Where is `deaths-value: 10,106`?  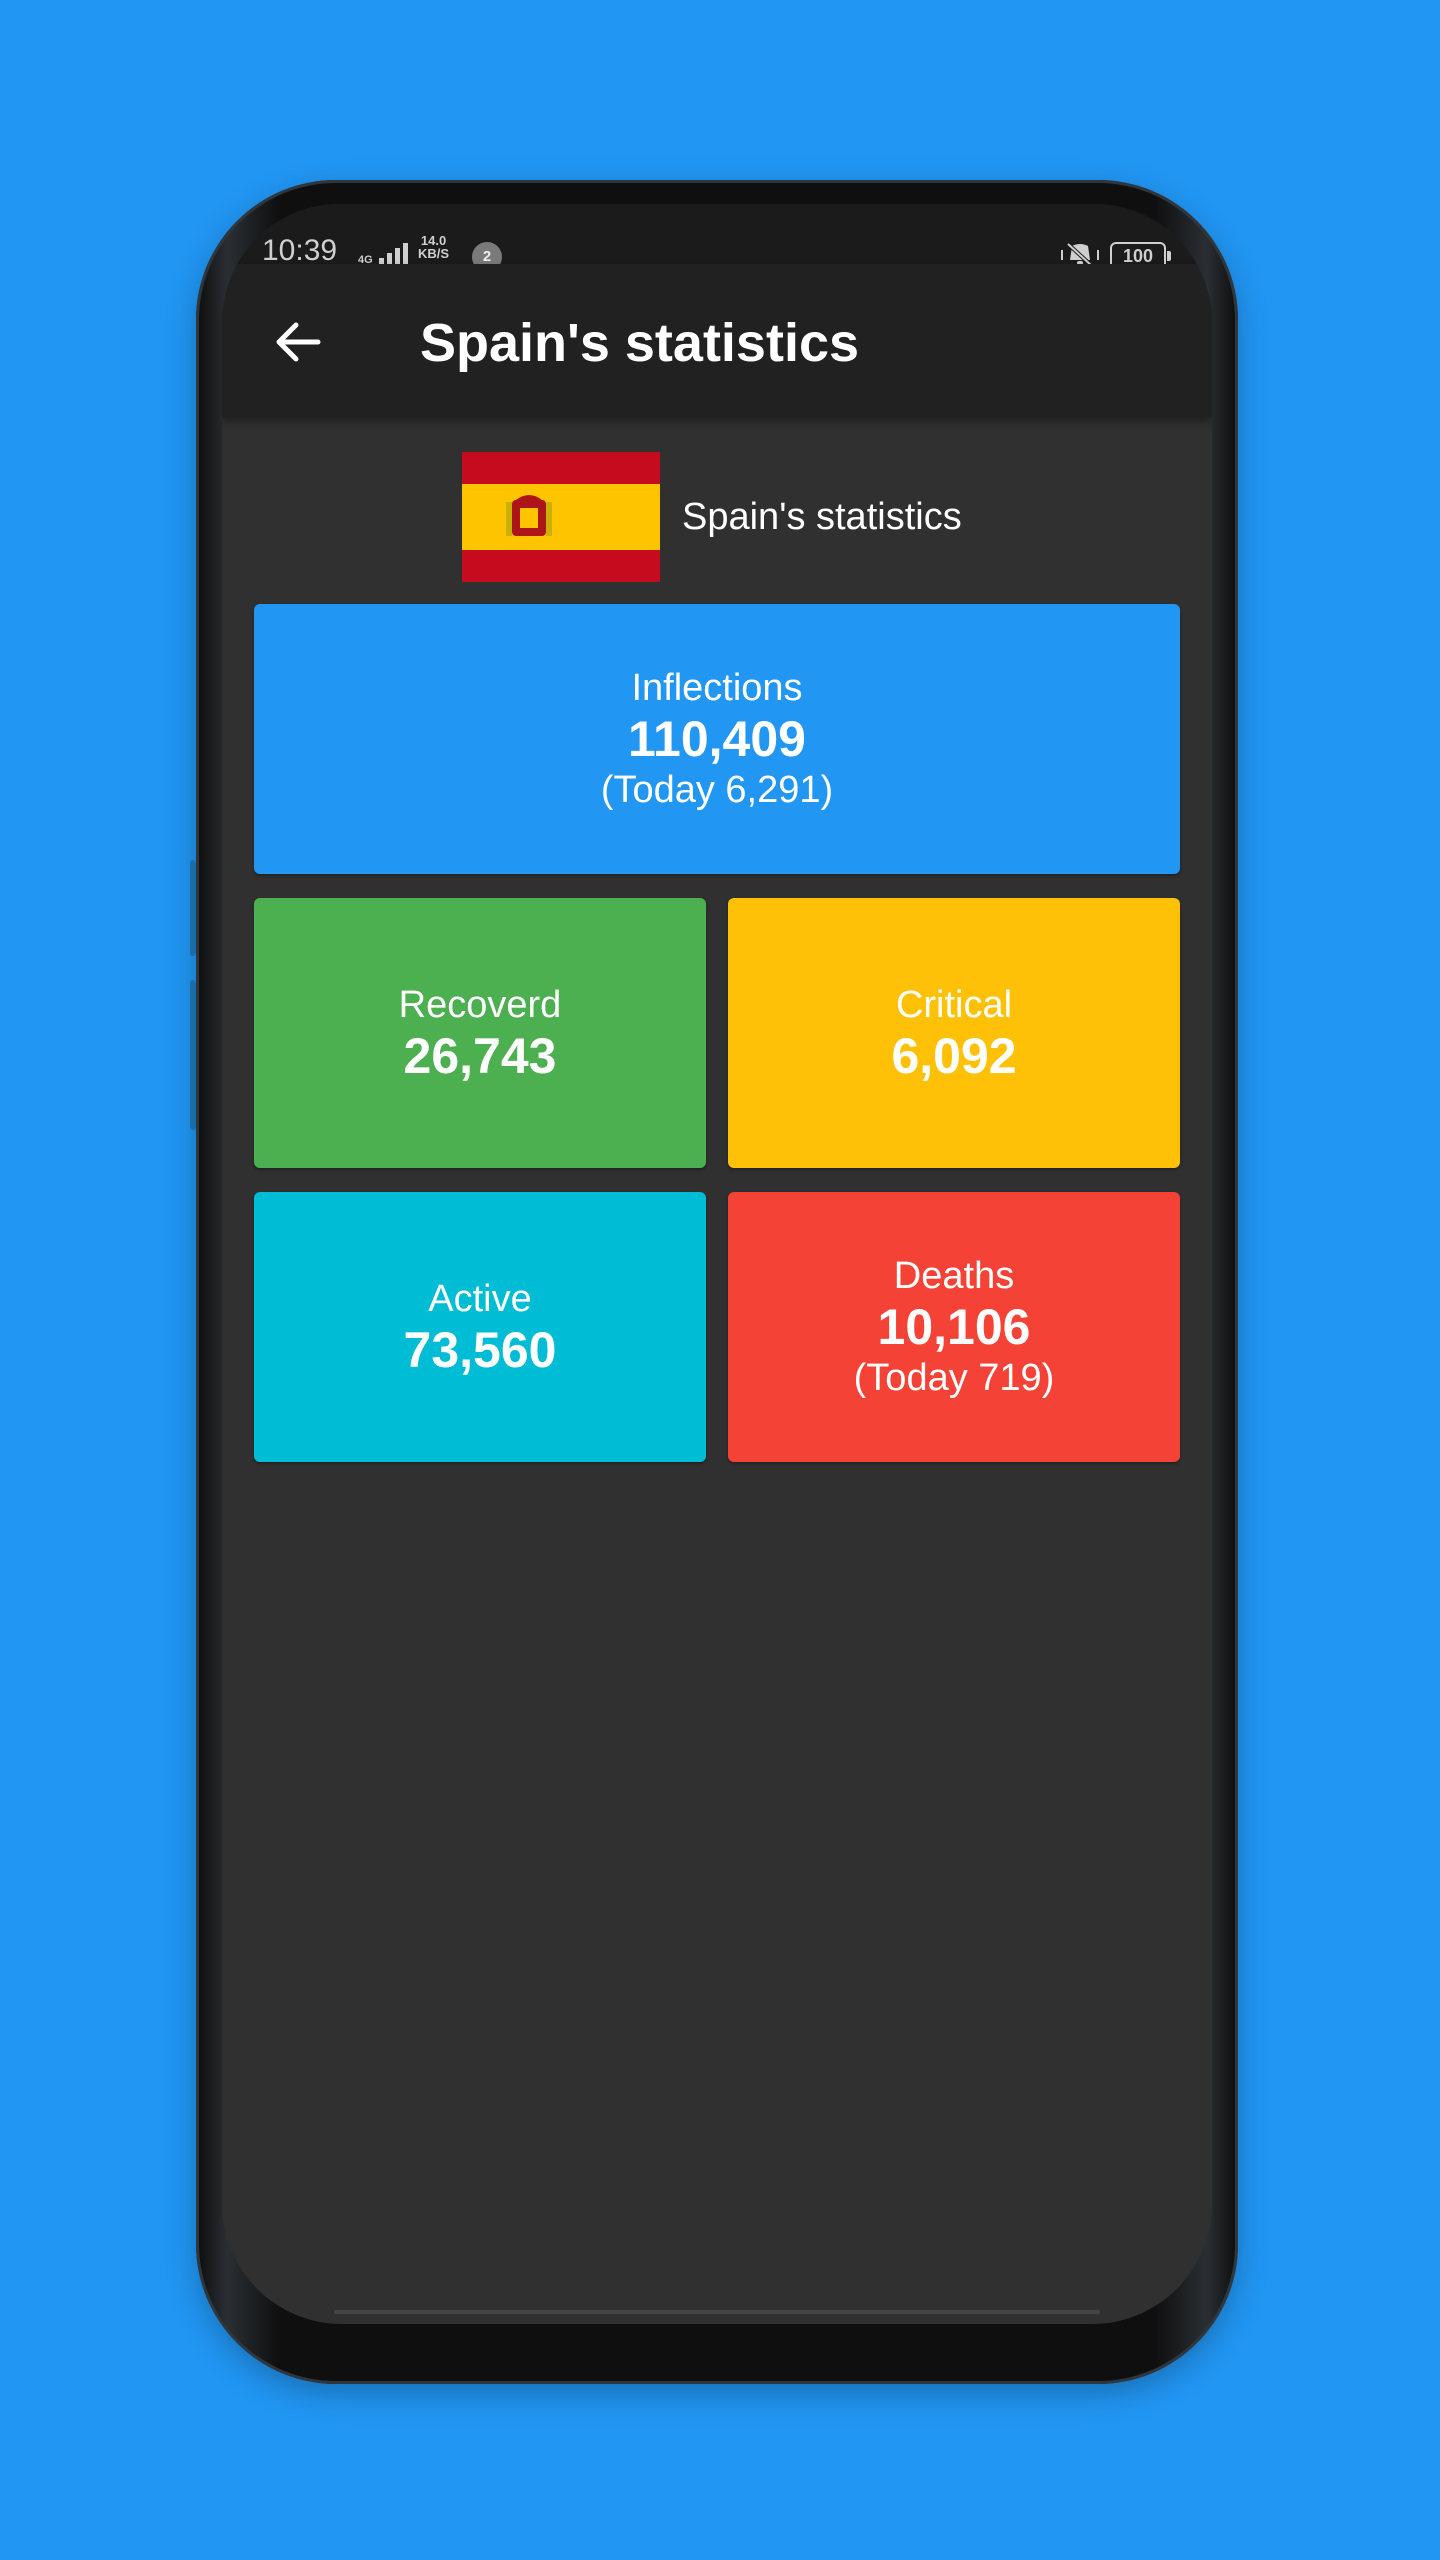 deaths-value: 10,106 is located at coordinates (954, 1327).